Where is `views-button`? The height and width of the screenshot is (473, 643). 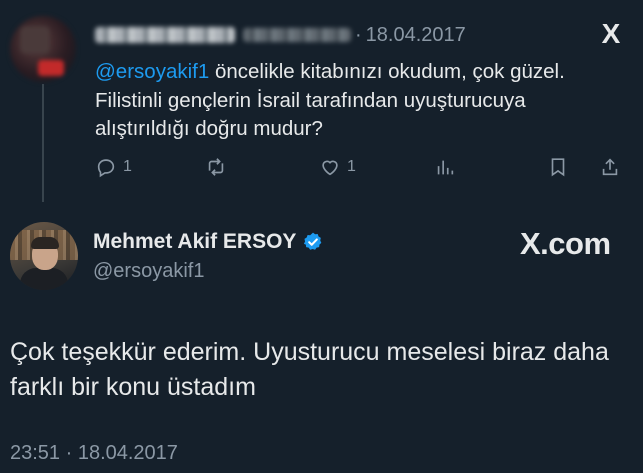 views-button is located at coordinates (445, 167).